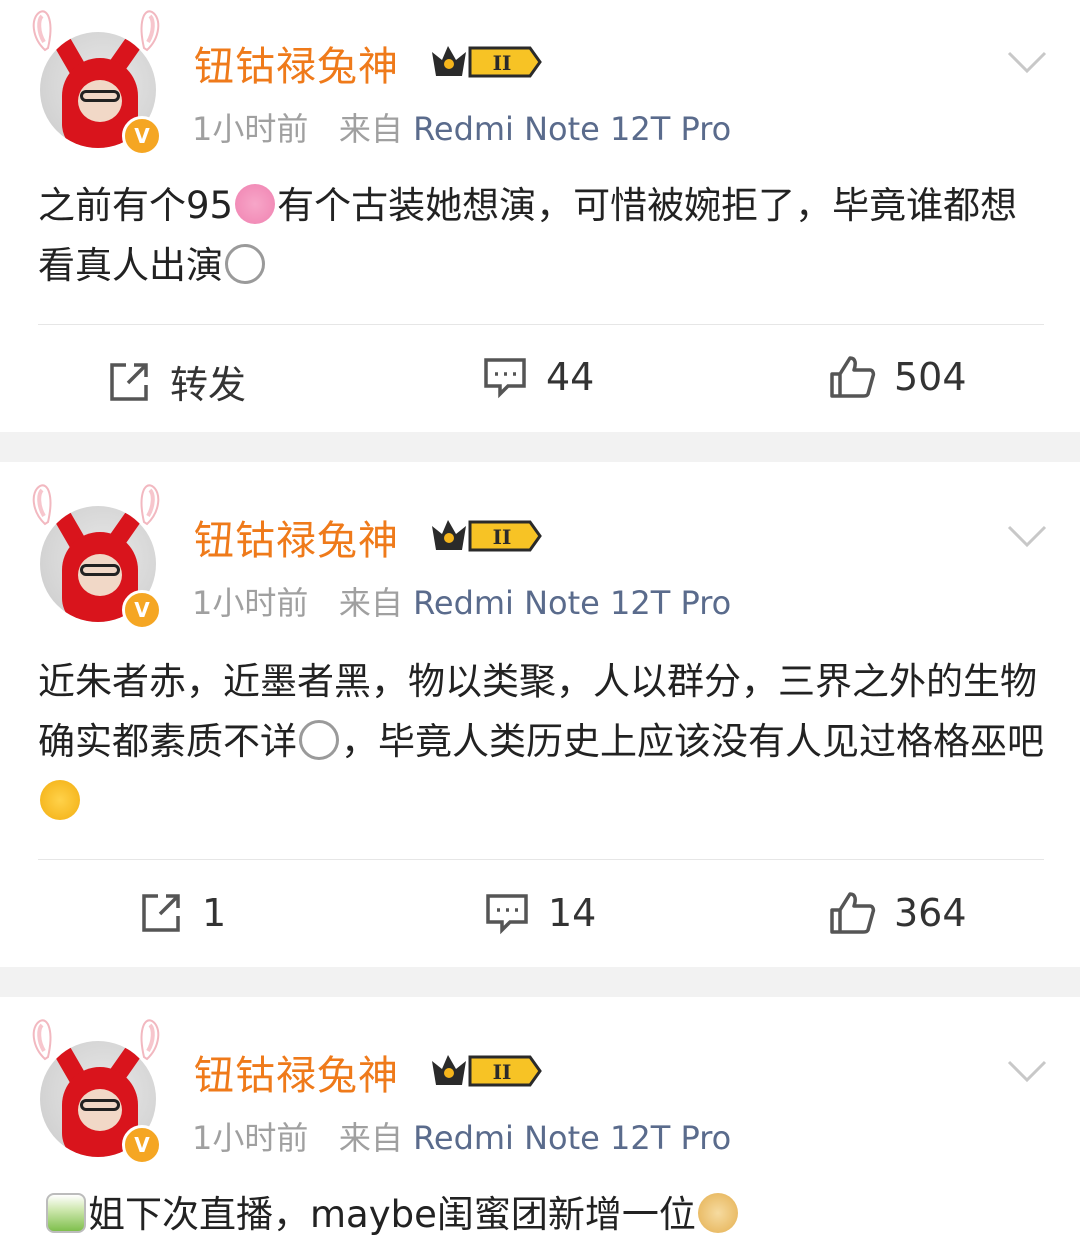 The image size is (1080, 1252). What do you see at coordinates (930, 377) in the screenshot?
I see `like-count: 504` at bounding box center [930, 377].